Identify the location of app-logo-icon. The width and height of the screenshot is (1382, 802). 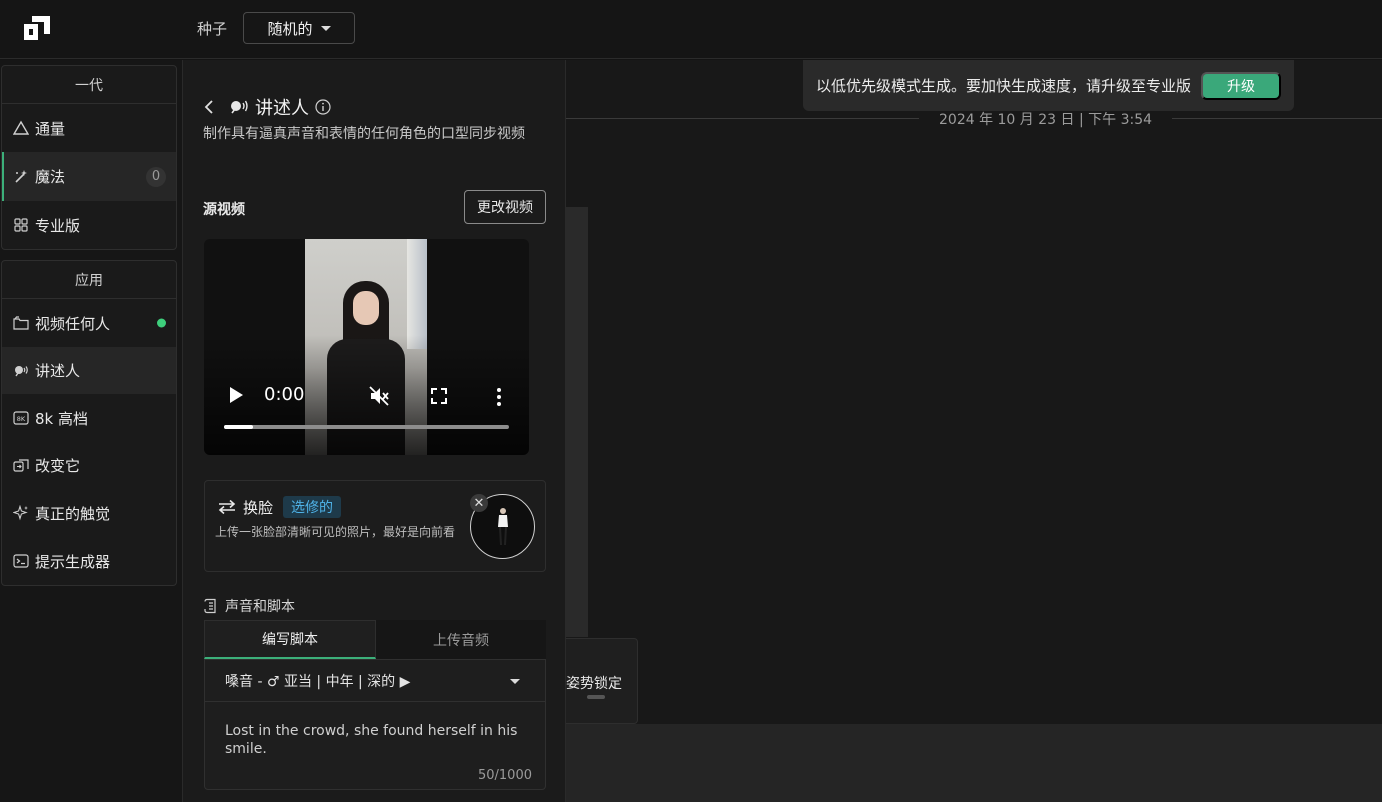
(37, 28).